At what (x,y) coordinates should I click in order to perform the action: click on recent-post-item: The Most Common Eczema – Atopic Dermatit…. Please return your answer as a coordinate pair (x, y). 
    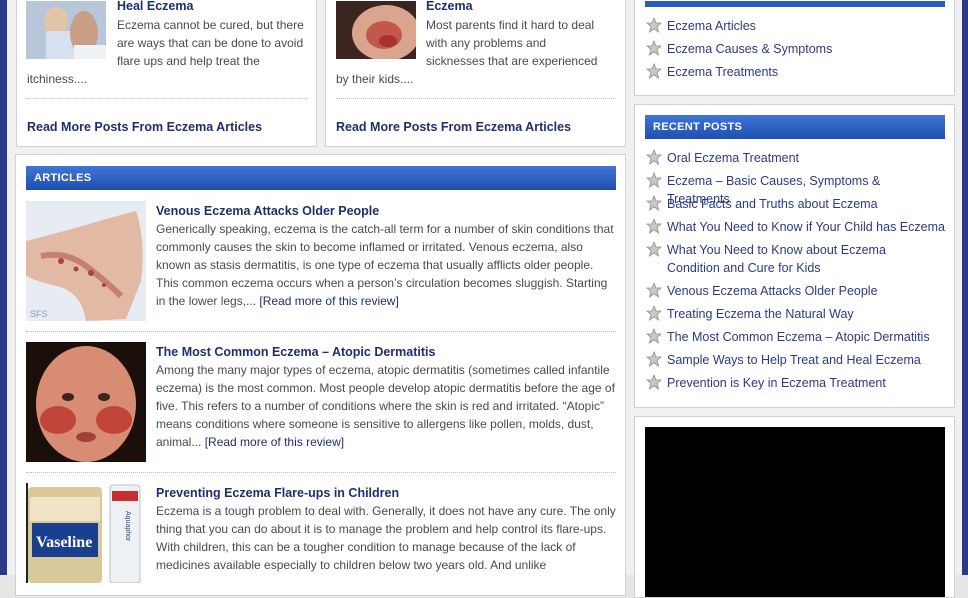
    Looking at the image, I should click on (788, 337).